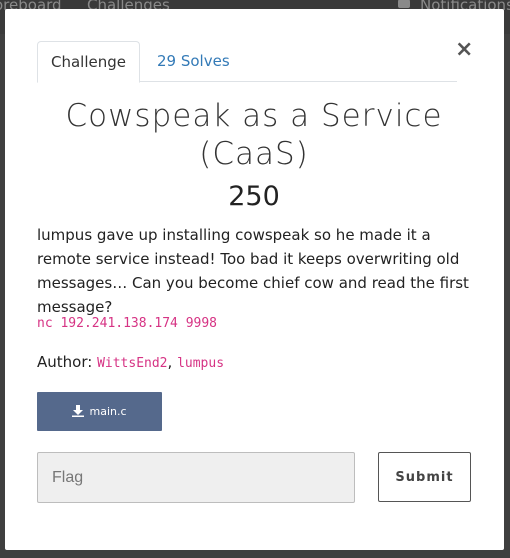  I want to click on challenge-title: Cowspeak as a Service (CaaS), so click(254, 135).